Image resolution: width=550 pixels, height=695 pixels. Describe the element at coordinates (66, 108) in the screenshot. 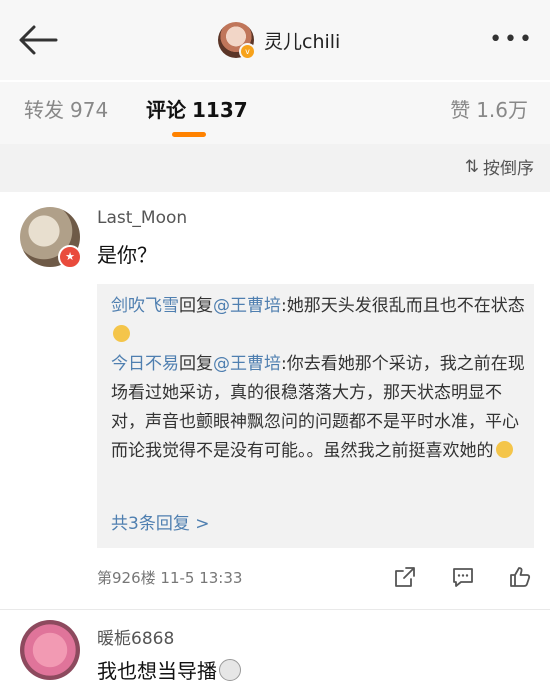

I see `tab-repost: 转发 974` at that location.